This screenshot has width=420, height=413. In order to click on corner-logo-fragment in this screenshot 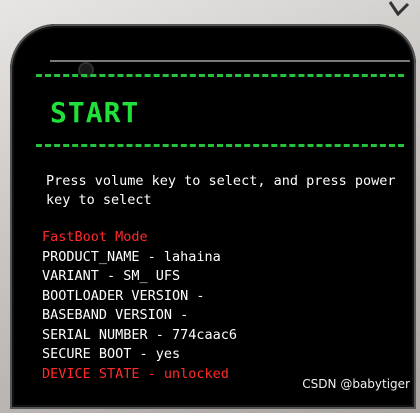, I will do `click(399, 9)`.